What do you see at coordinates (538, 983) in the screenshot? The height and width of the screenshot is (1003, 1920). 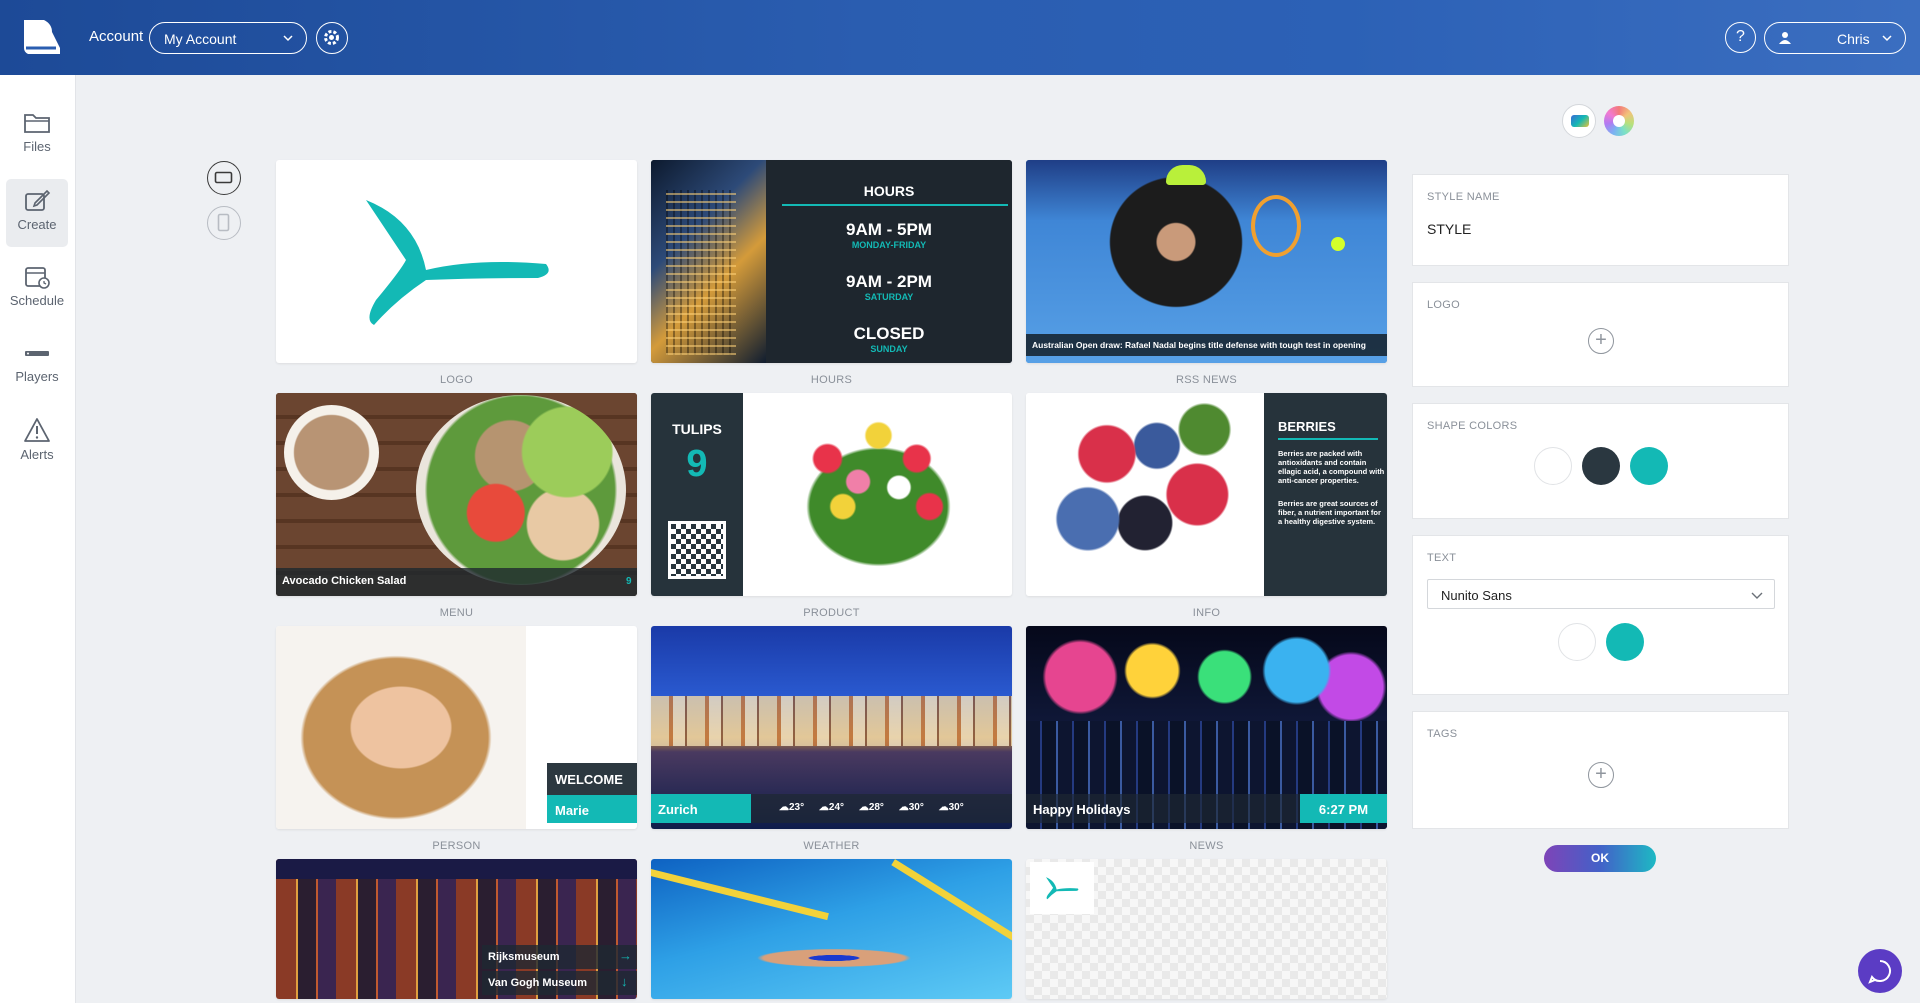 I see `directions-line: Van Gogh Museum` at bounding box center [538, 983].